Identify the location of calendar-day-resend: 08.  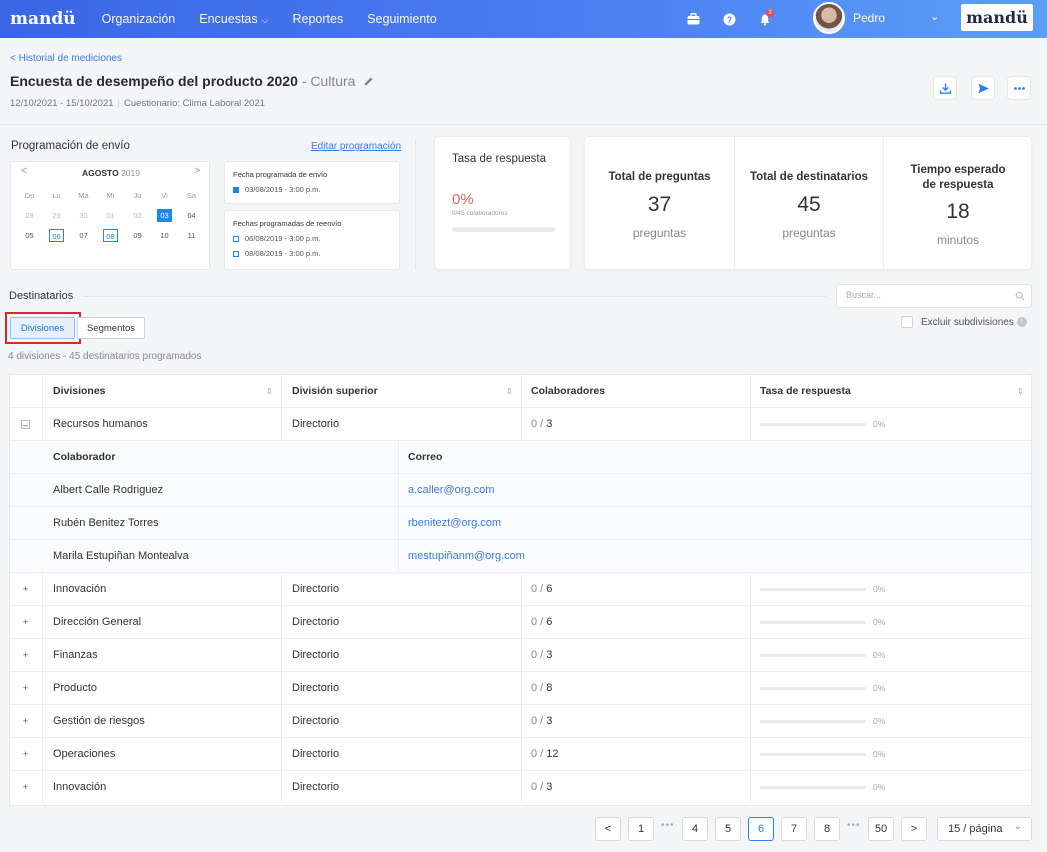
(110, 235).